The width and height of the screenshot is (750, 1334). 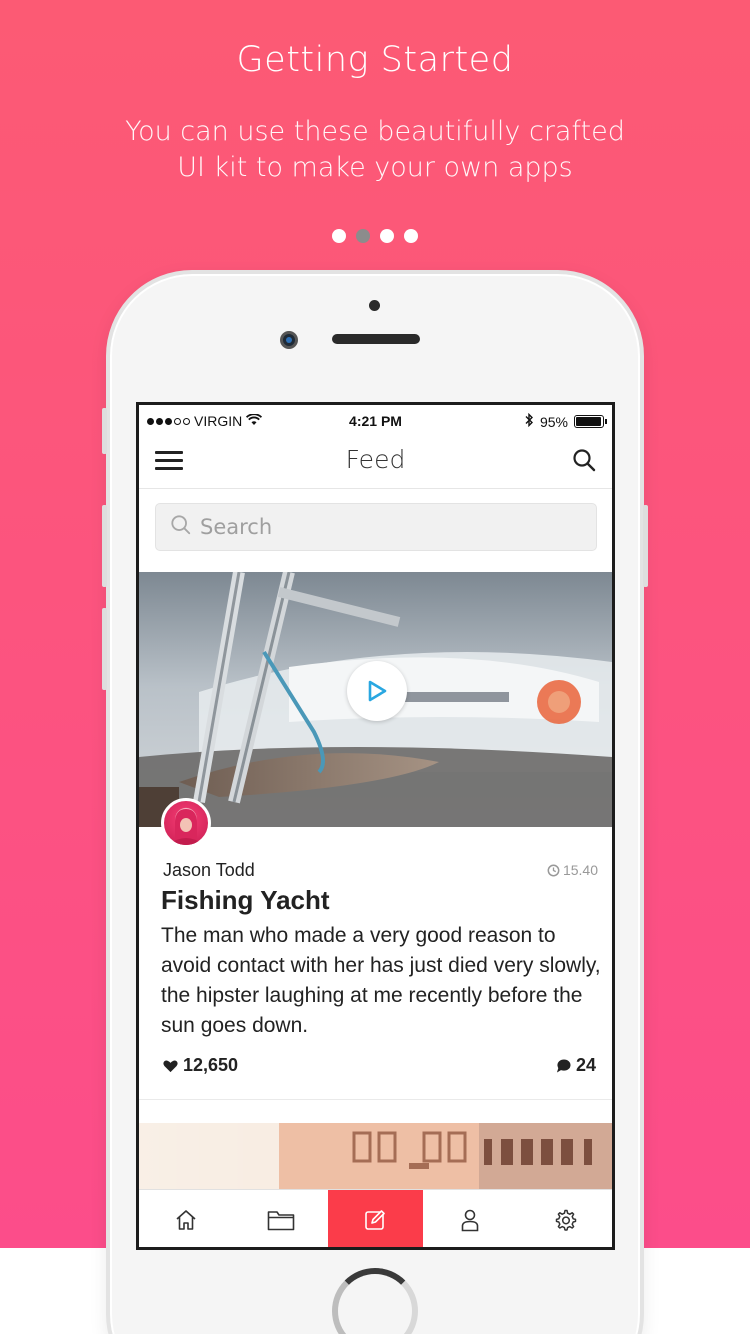 What do you see at coordinates (375, 420) in the screenshot?
I see `status-bar: VIRGIN 4:21 PM 95%` at bounding box center [375, 420].